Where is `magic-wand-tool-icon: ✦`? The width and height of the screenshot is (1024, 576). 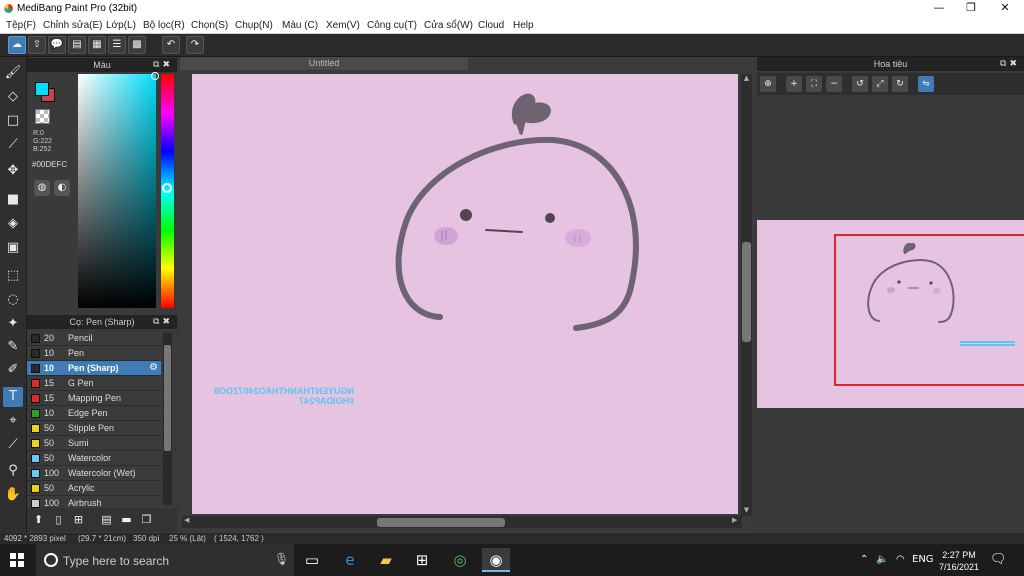 magic-wand-tool-icon: ✦ is located at coordinates (13, 324).